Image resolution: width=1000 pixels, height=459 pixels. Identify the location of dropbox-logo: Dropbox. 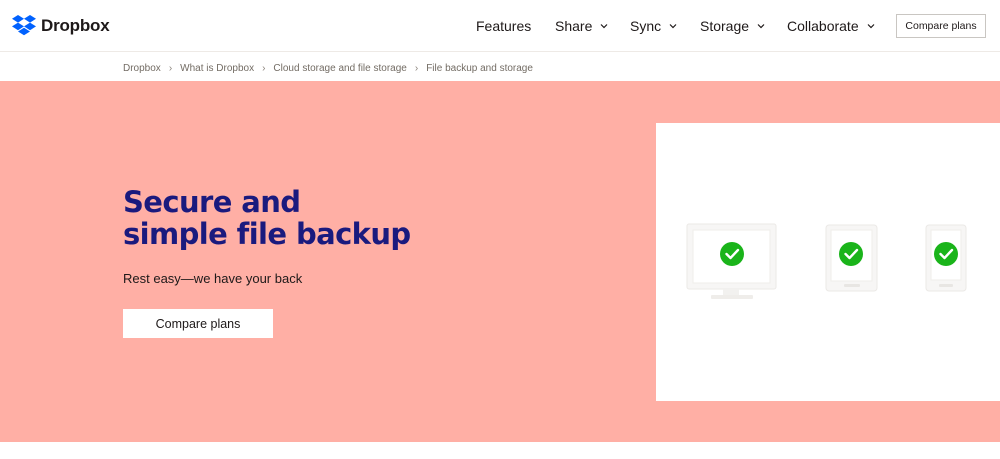
(61, 25).